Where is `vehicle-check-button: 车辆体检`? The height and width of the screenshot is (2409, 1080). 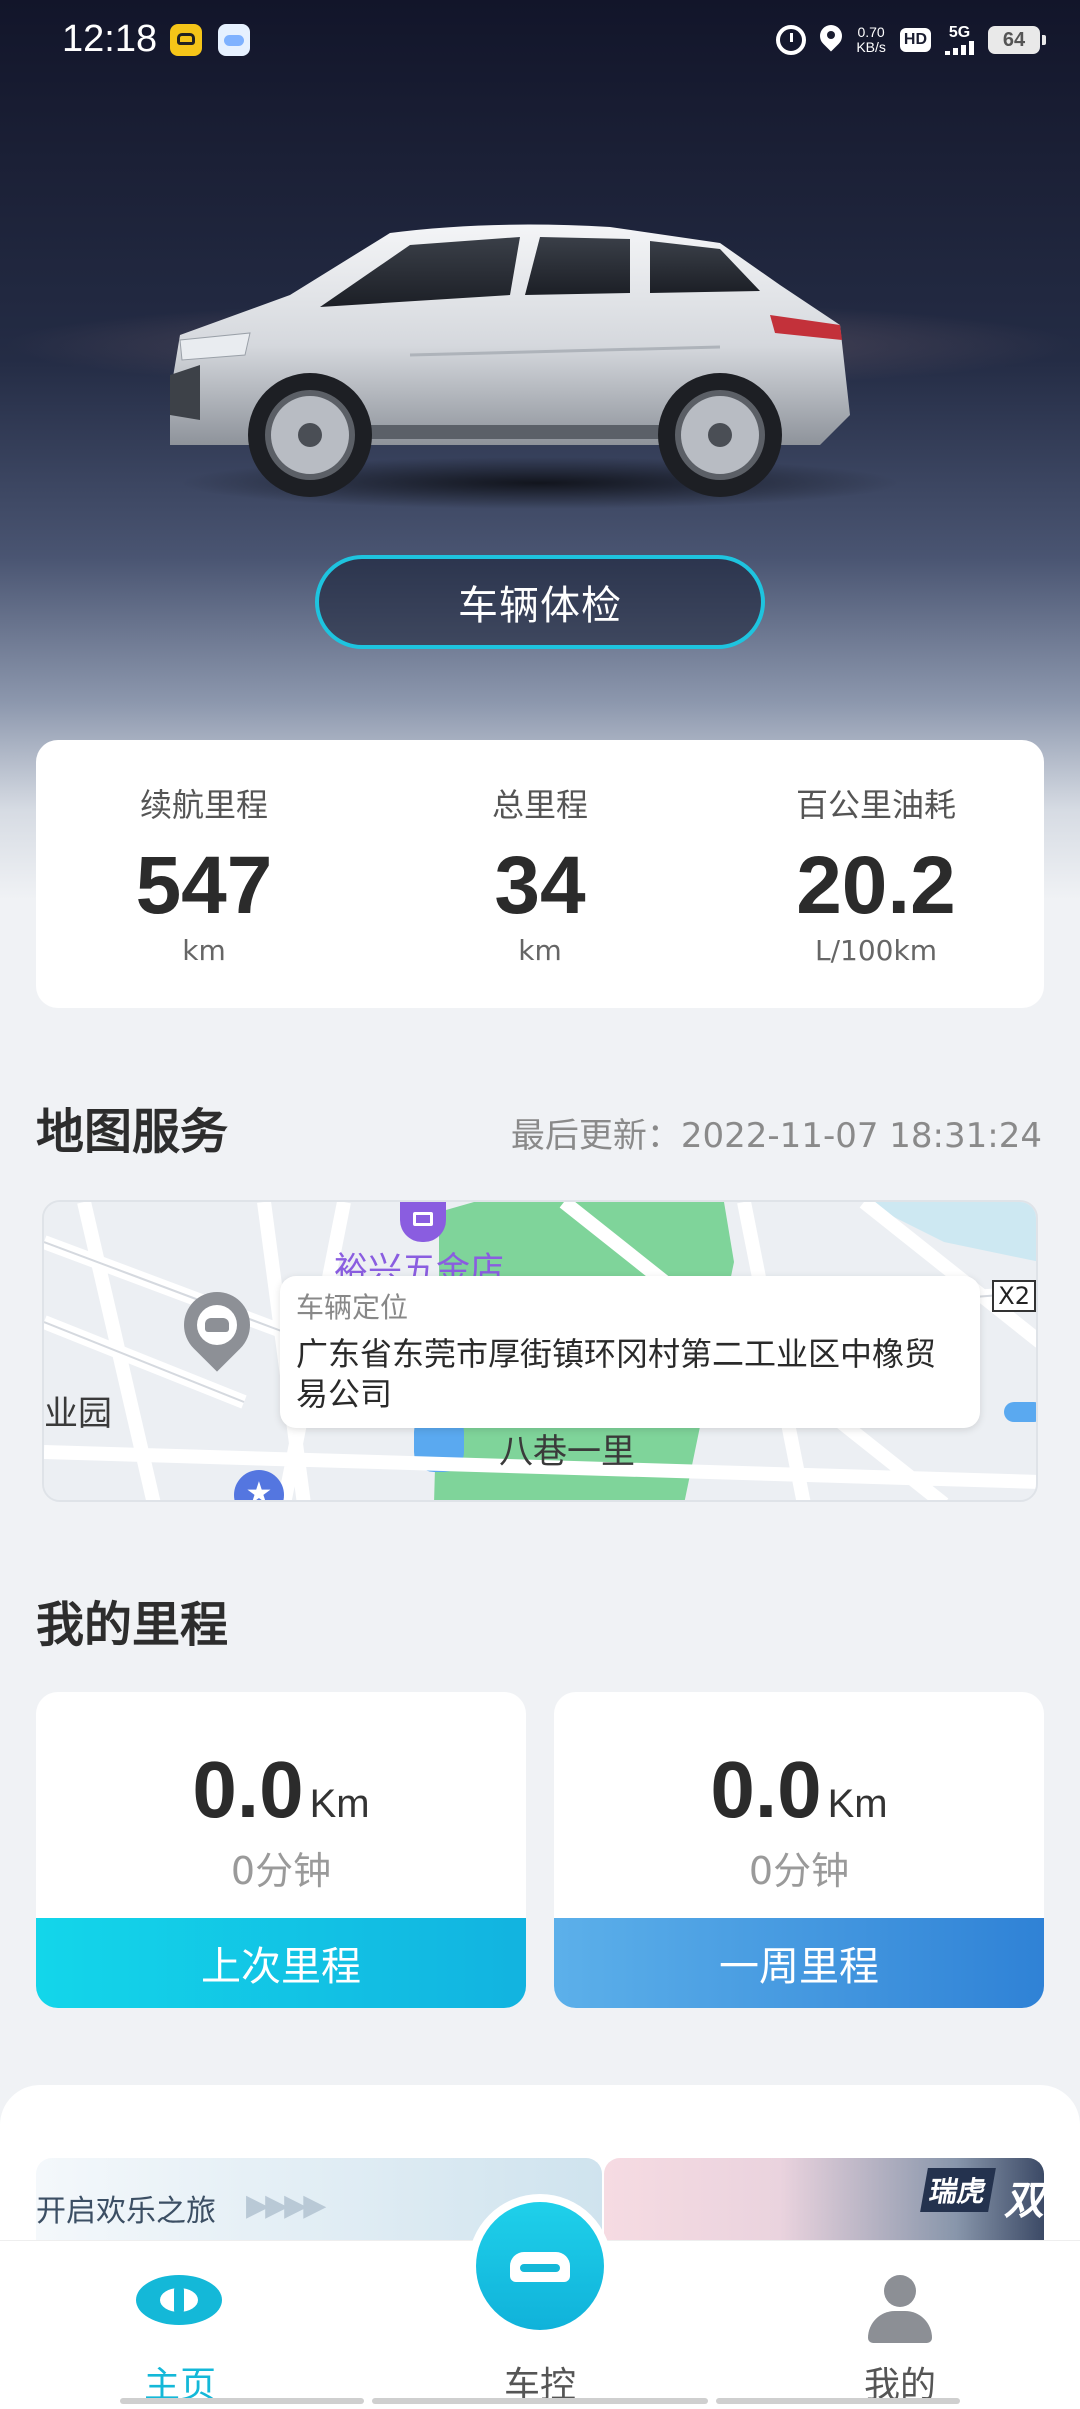 vehicle-check-button: 车辆体检 is located at coordinates (540, 602).